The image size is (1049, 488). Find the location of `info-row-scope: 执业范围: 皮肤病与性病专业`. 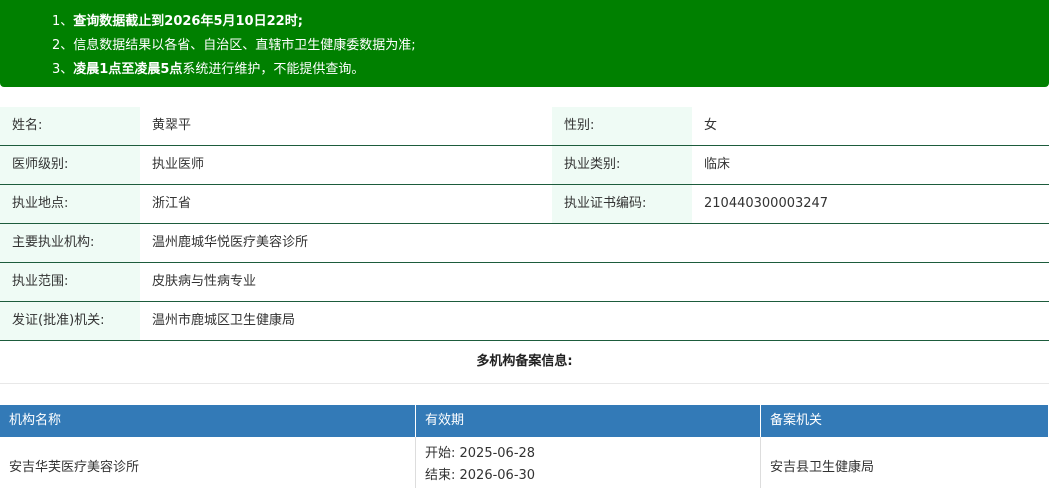

info-row-scope: 执业范围: 皮肤病与性病专业 is located at coordinates (524, 282).